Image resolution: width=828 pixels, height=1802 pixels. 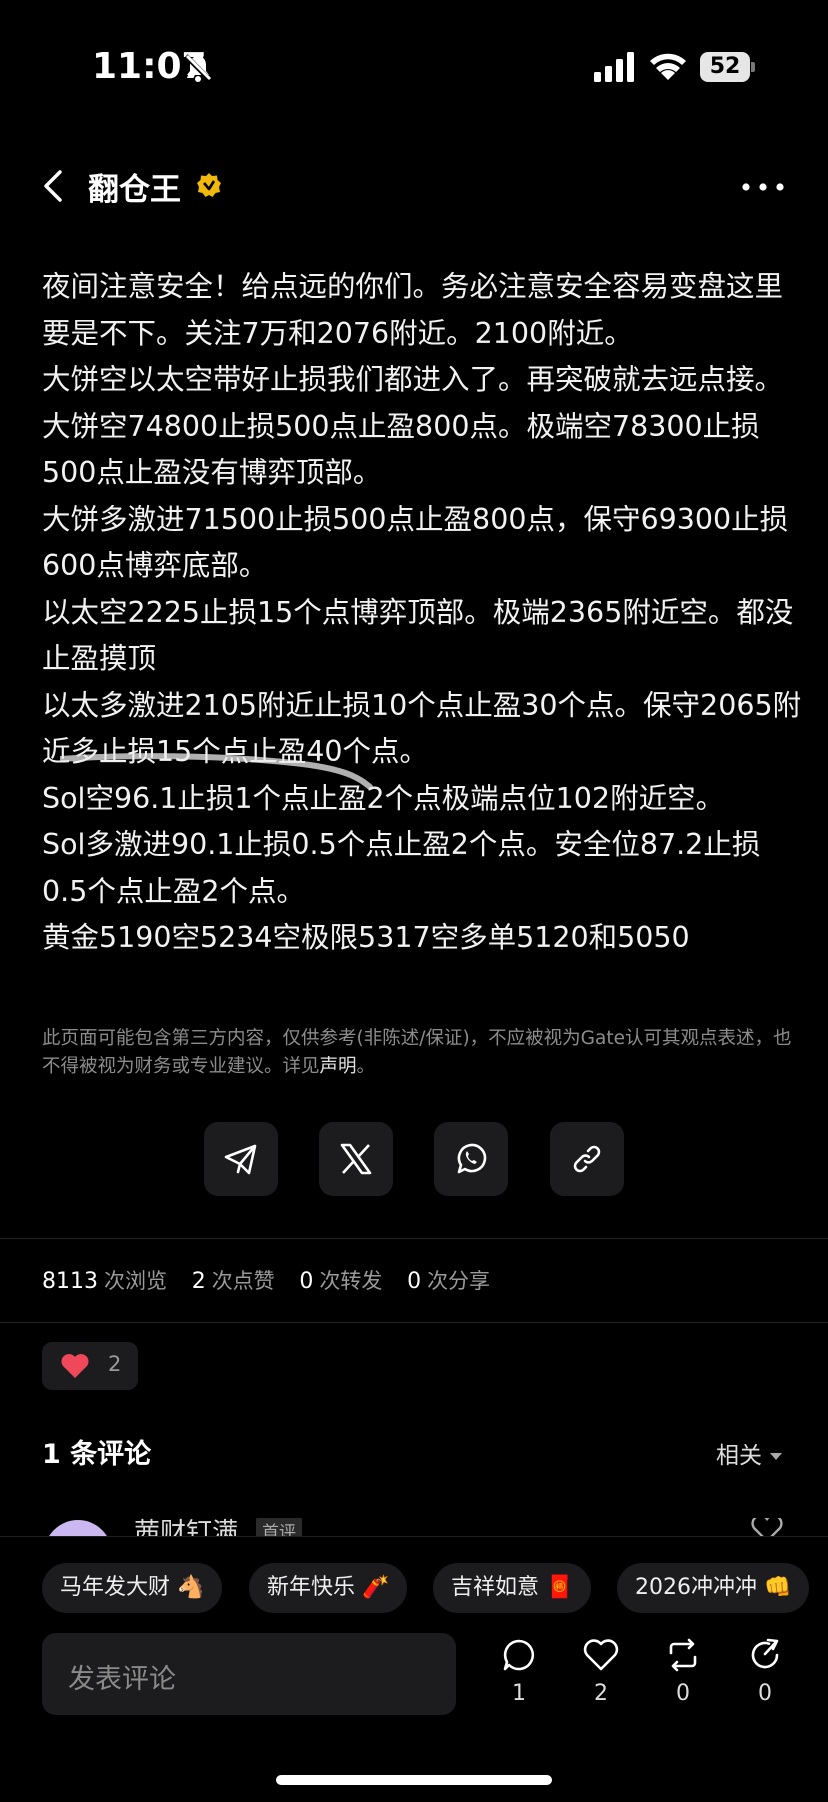 I want to click on back-arrow-icon, so click(x=53, y=186).